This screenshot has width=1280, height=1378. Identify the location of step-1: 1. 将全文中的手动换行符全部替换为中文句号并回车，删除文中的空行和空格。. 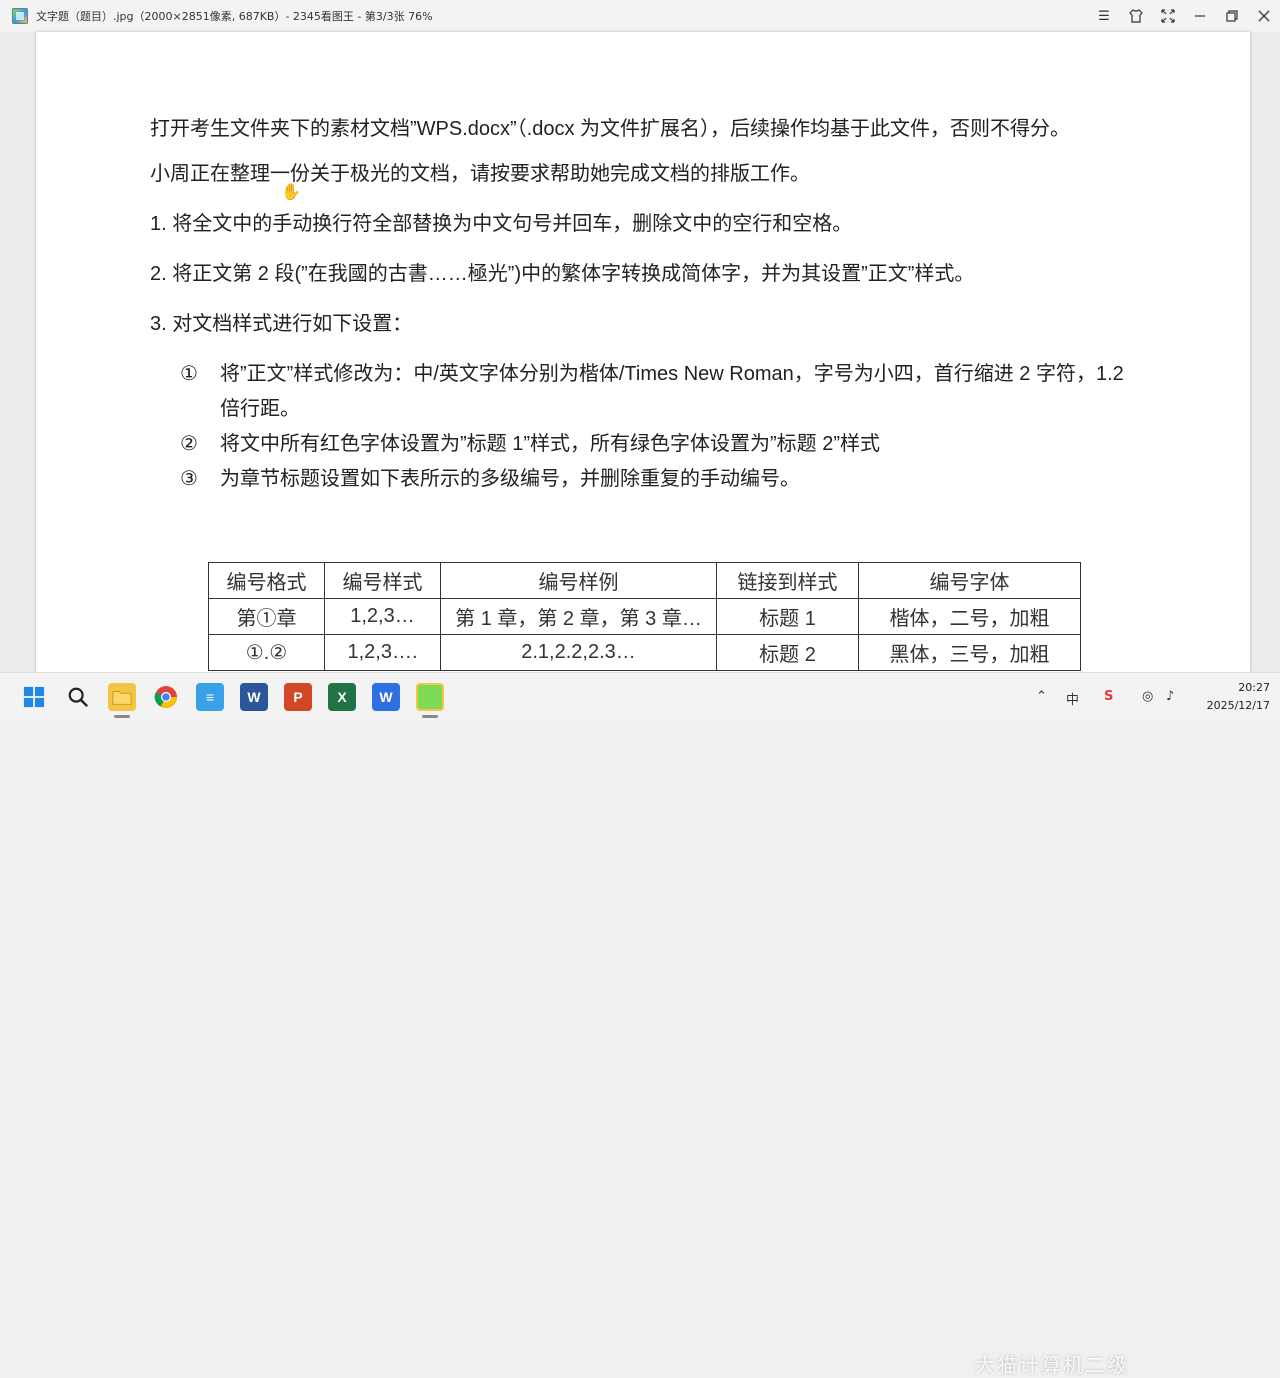
(501, 224).